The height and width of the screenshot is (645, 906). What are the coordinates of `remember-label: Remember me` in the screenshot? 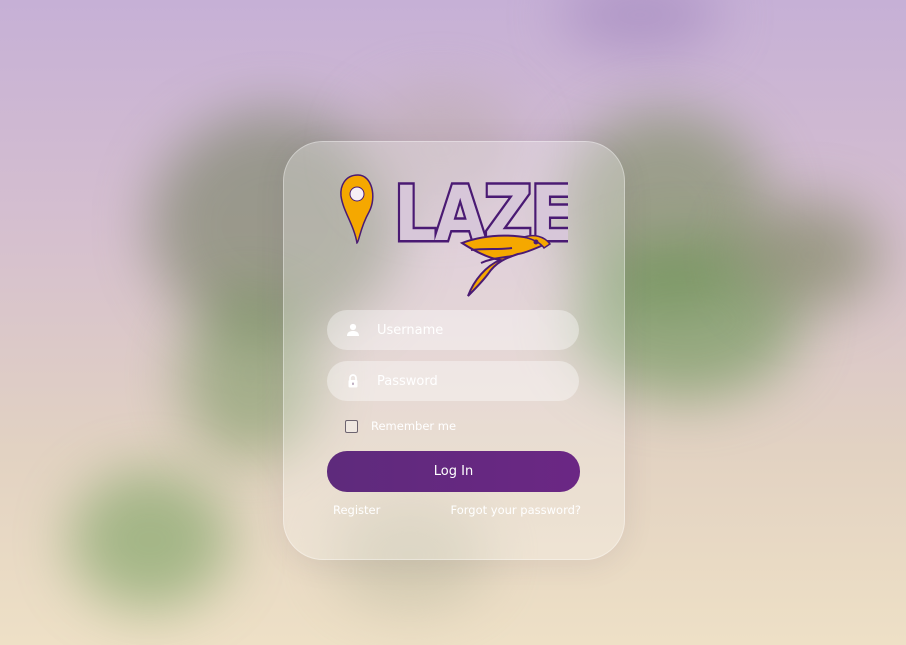 It's located at (414, 426).